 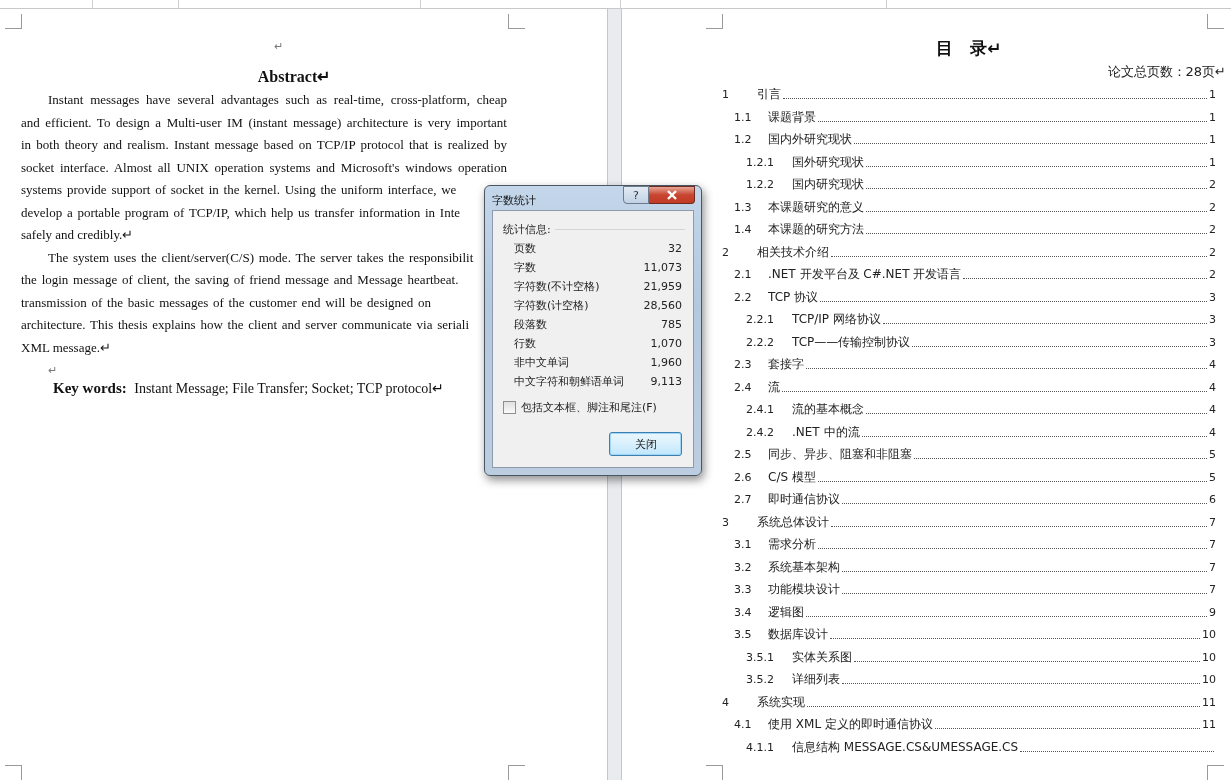 What do you see at coordinates (816, 229) in the screenshot?
I see `toc-title: 本课题的研究方法` at bounding box center [816, 229].